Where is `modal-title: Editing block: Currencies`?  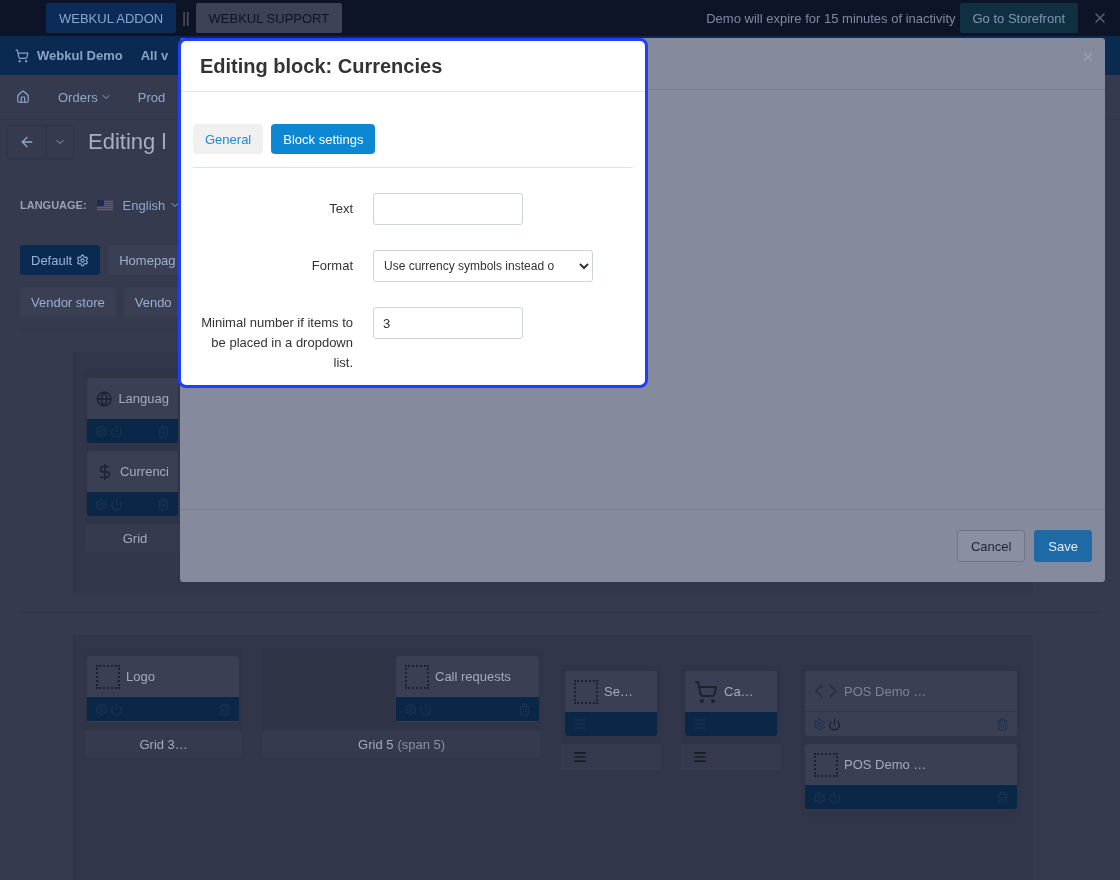
modal-title: Editing block: Currencies is located at coordinates (321, 66).